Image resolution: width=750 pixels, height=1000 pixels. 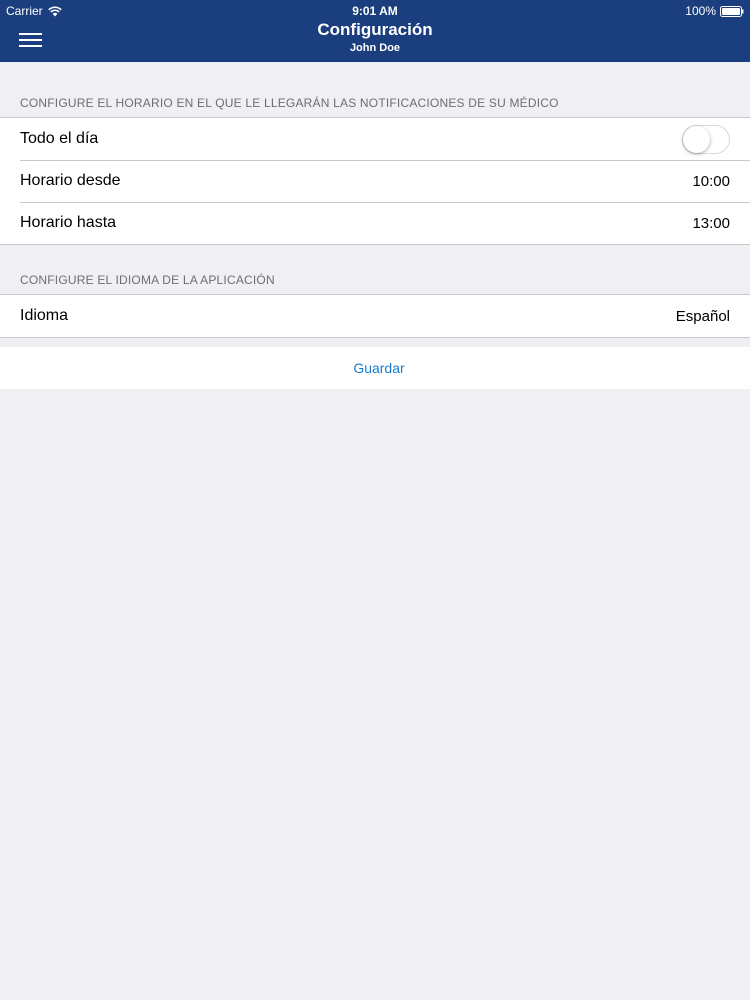 I want to click on status-battery: 100%, so click(x=714, y=11).